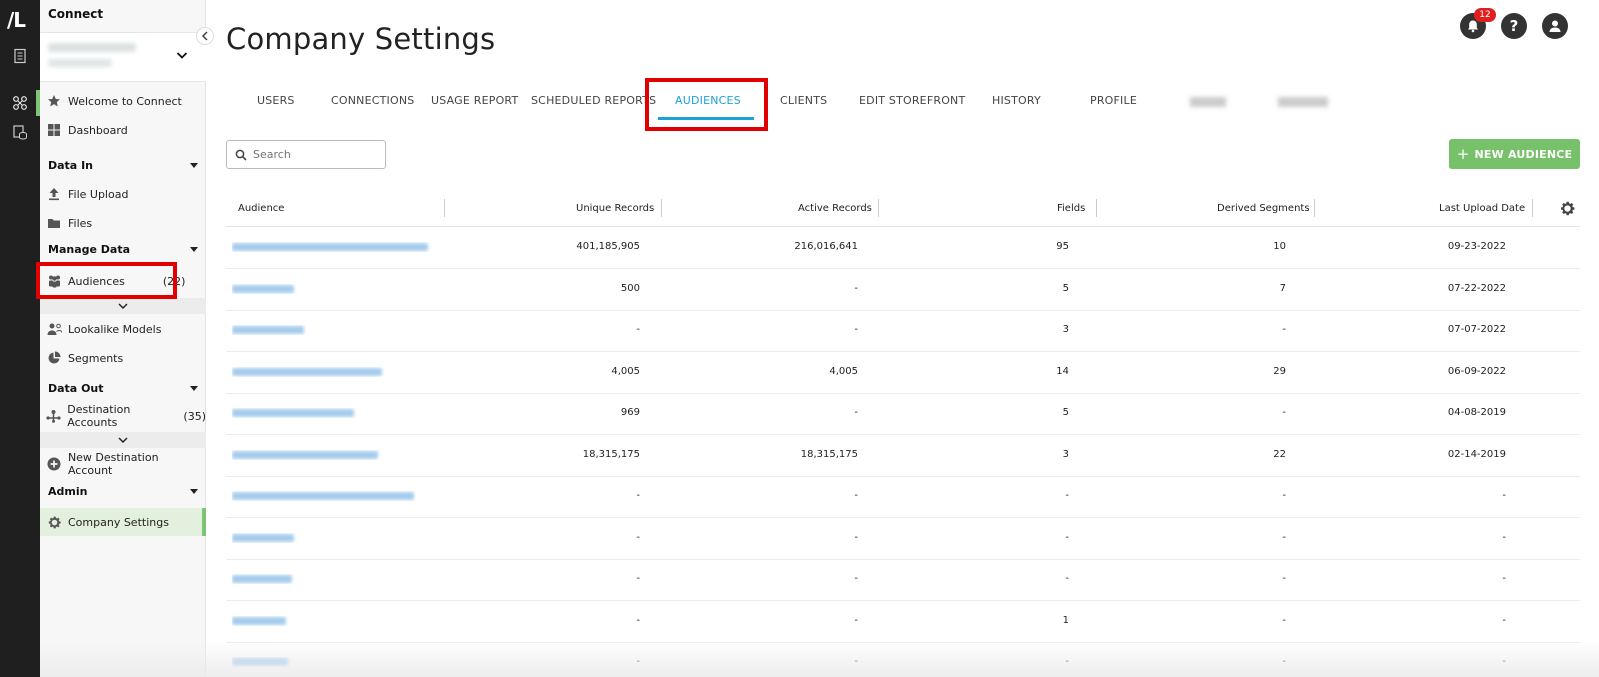 The height and width of the screenshot is (677, 1599). I want to click on last-upload-date-cell: 07-22-2022, so click(1476, 288).